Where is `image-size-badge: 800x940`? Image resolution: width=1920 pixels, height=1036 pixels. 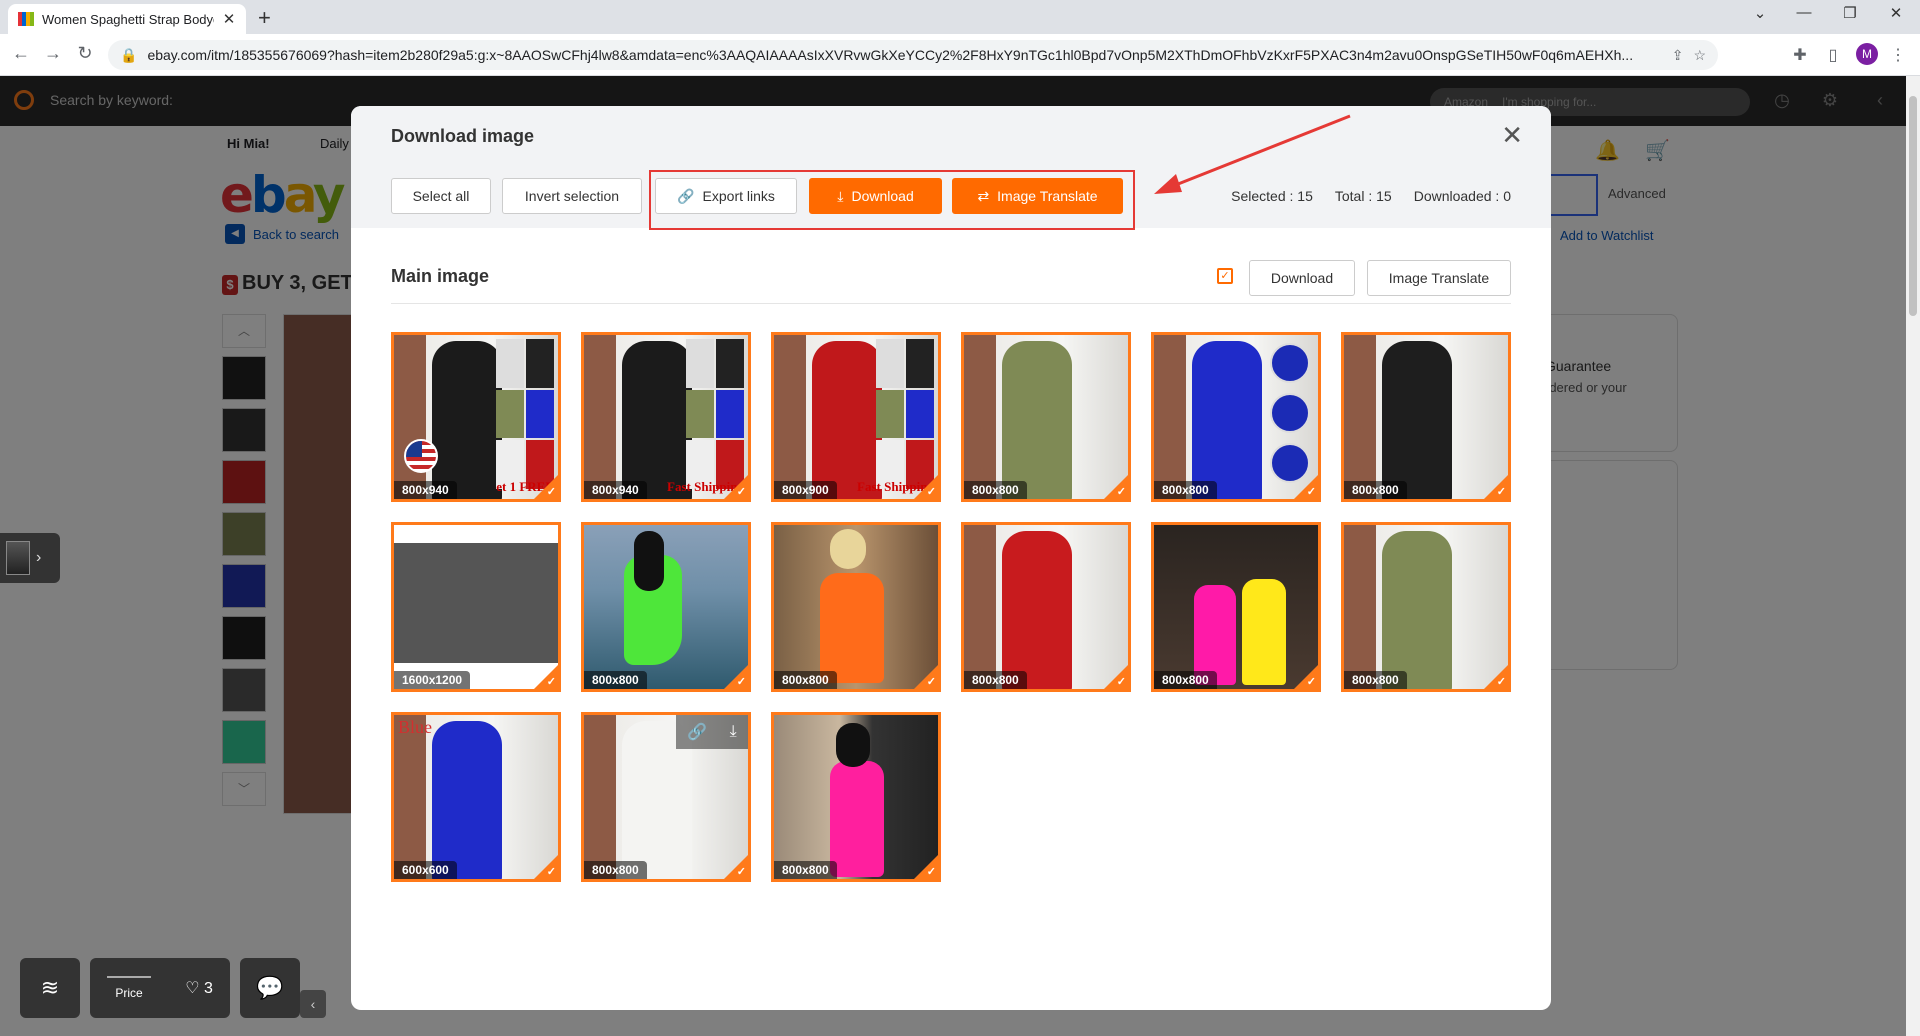 image-size-badge: 800x940 is located at coordinates (615, 490).